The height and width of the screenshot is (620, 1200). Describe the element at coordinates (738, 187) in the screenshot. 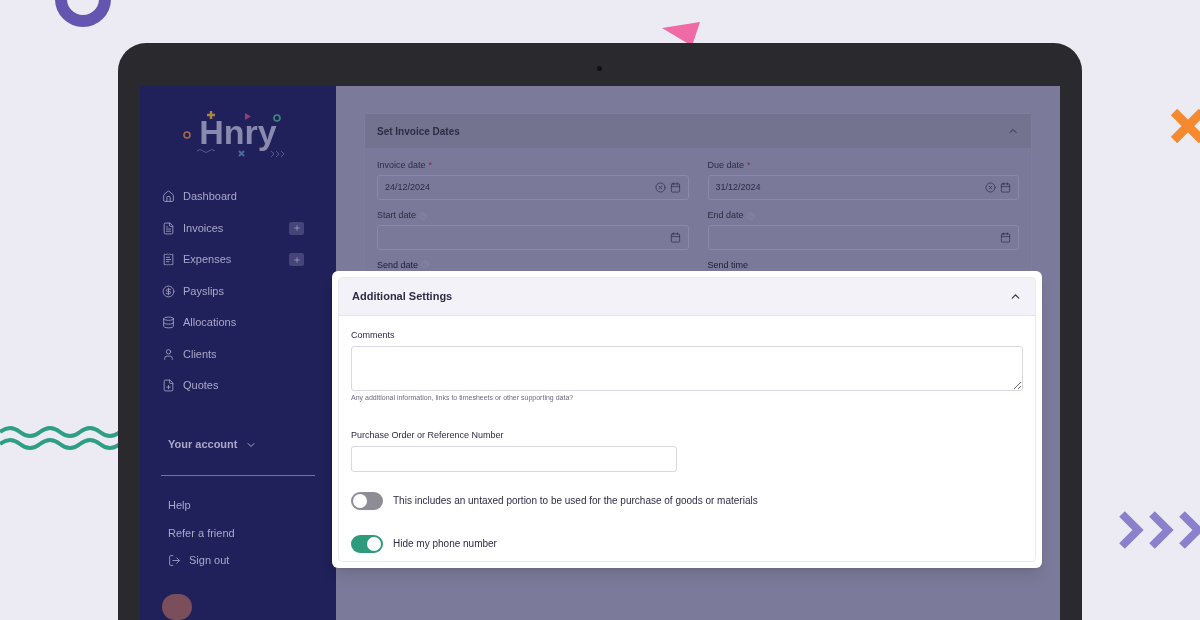

I see `date-value: 31/12/2024` at that location.